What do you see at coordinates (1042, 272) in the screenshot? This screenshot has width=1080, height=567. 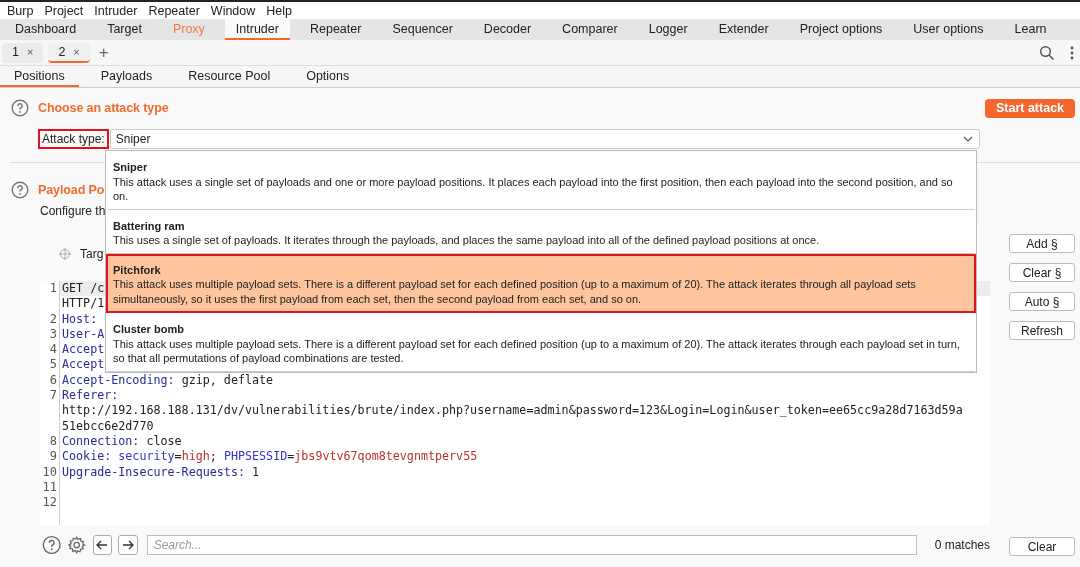 I see `side-button: Clear §` at bounding box center [1042, 272].